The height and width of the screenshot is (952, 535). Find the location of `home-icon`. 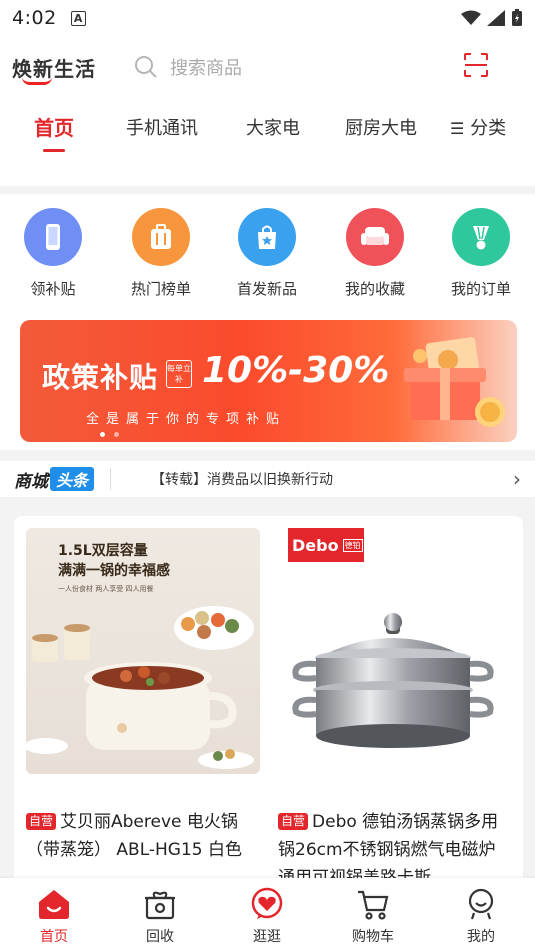

home-icon is located at coordinates (54, 904).